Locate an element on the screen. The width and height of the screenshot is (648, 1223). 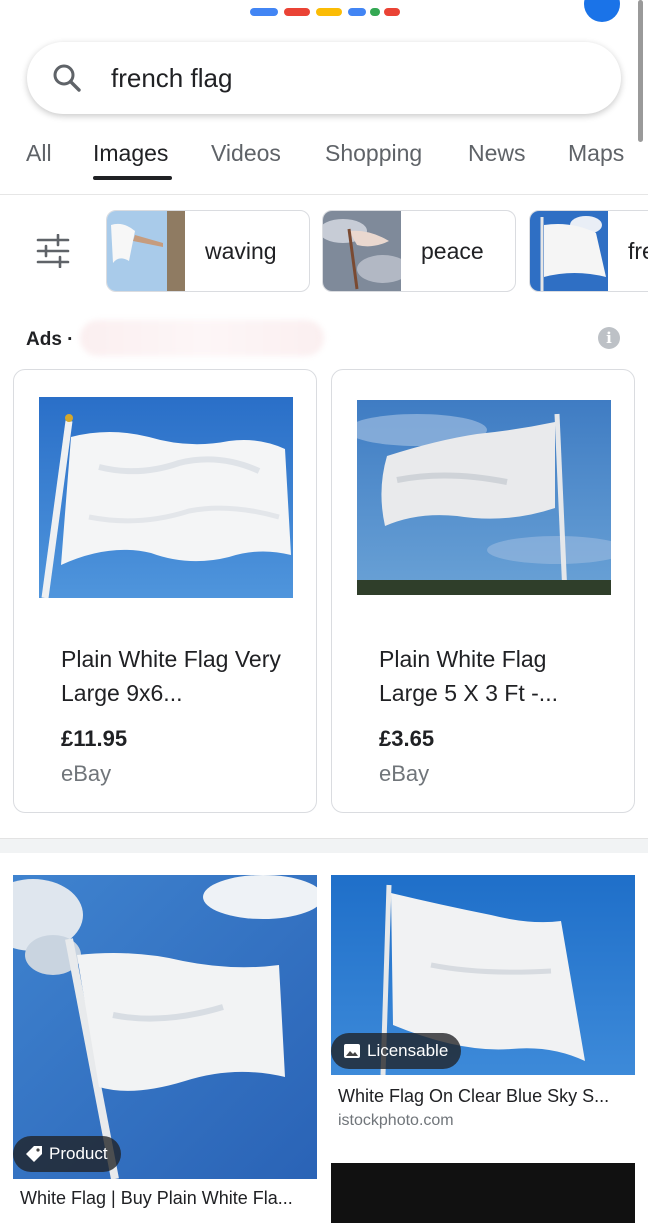
badge-label: Licensable is located at coordinates (408, 1050).